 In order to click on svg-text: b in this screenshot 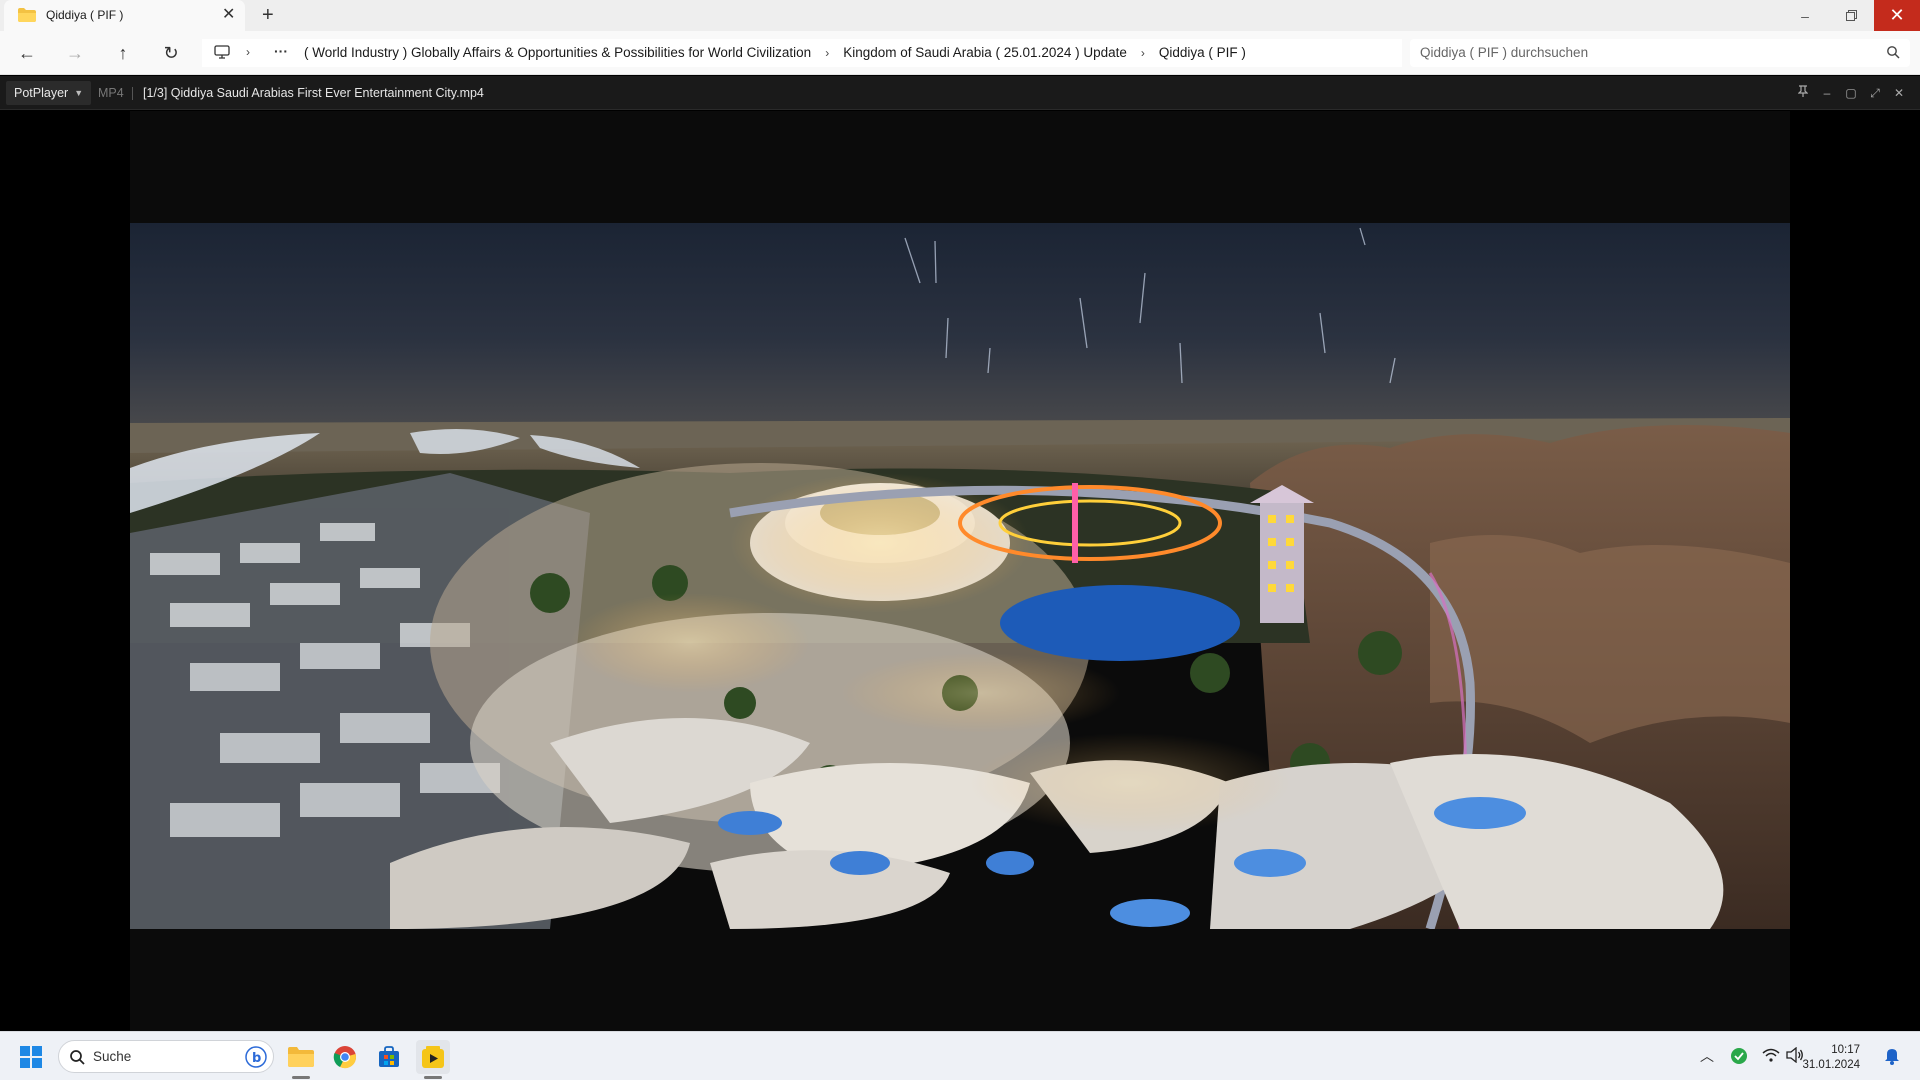, I will do `click(256, 1058)`.